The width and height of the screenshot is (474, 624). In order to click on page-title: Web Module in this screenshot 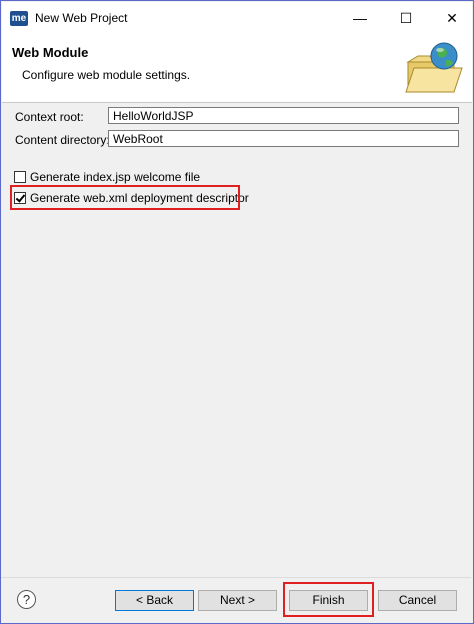, I will do `click(50, 52)`.